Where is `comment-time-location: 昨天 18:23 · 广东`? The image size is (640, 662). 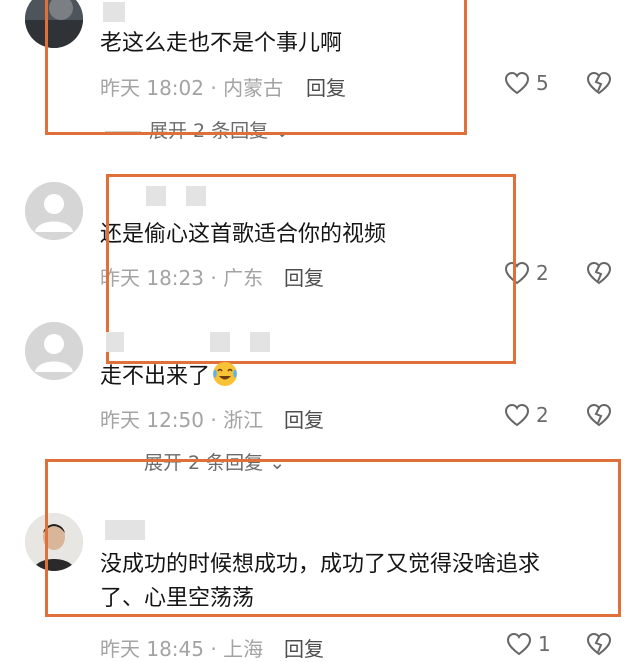
comment-time-location: 昨天 18:23 · 广东 is located at coordinates (182, 278).